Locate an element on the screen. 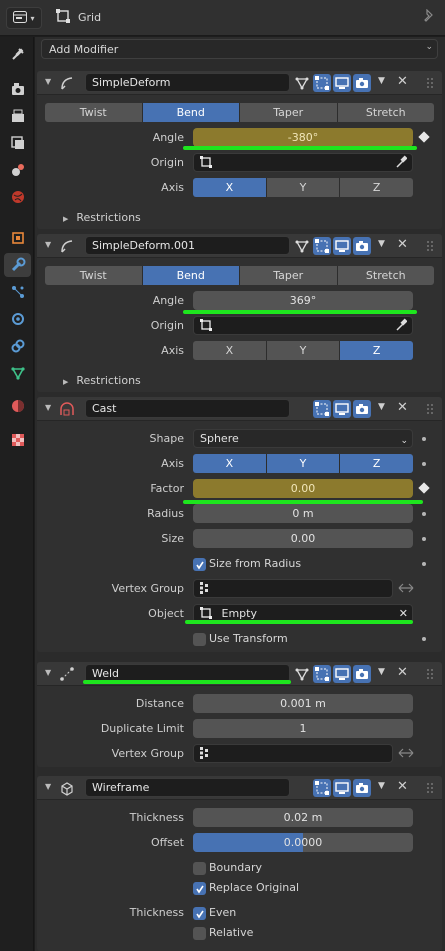  modifier-name-field: SimpleDeform.001 is located at coordinates (187, 245).